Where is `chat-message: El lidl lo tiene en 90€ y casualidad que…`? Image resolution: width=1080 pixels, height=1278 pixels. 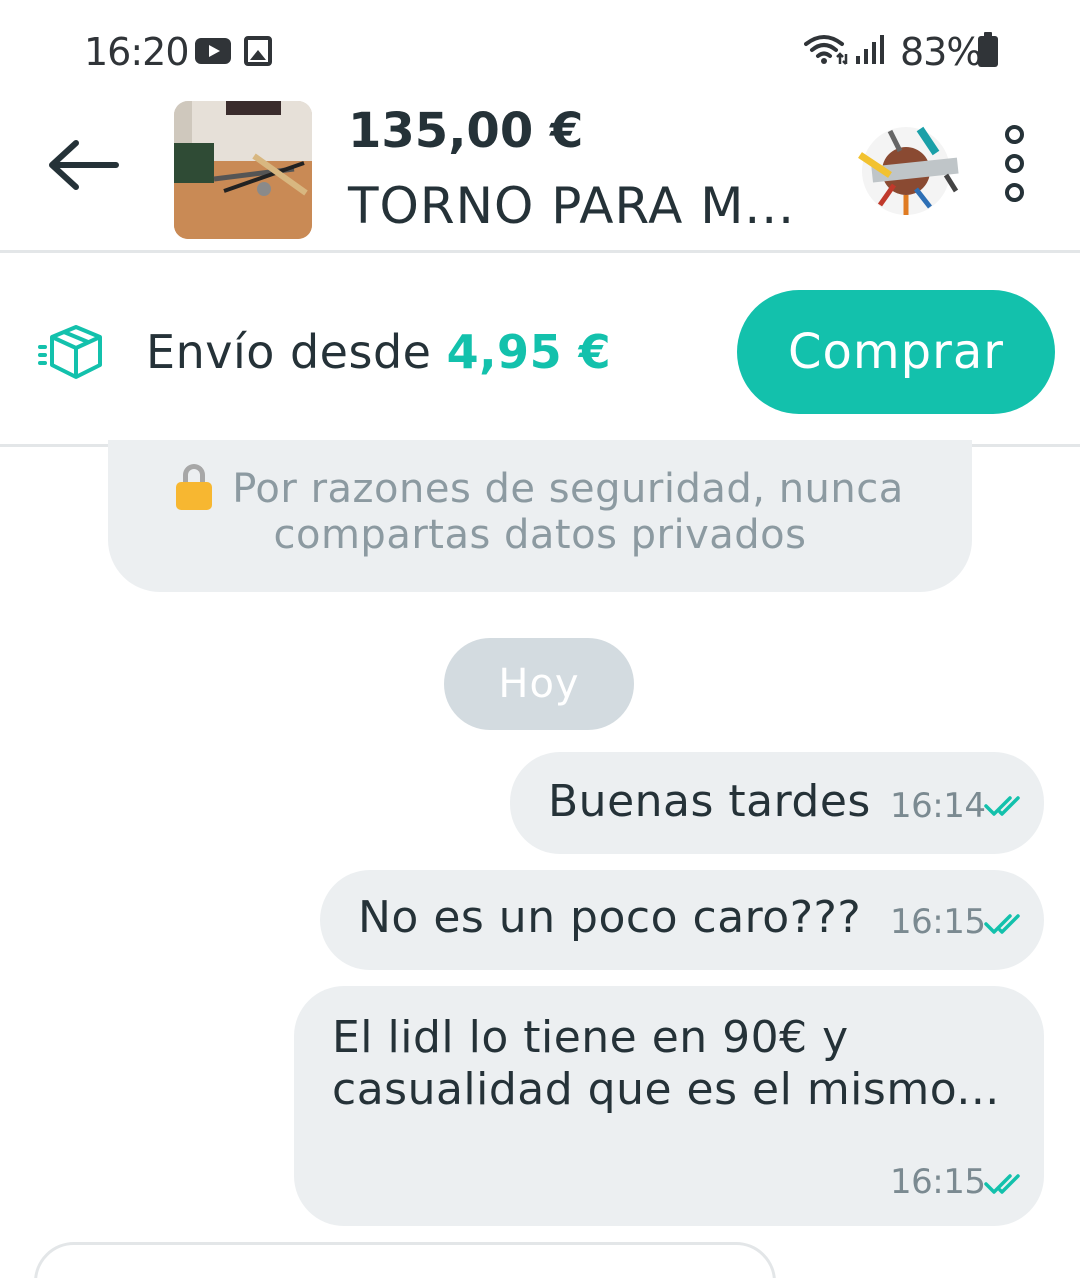
chat-message: El lidl lo tiene en 90€ y casualidad que… is located at coordinates (669, 1106).